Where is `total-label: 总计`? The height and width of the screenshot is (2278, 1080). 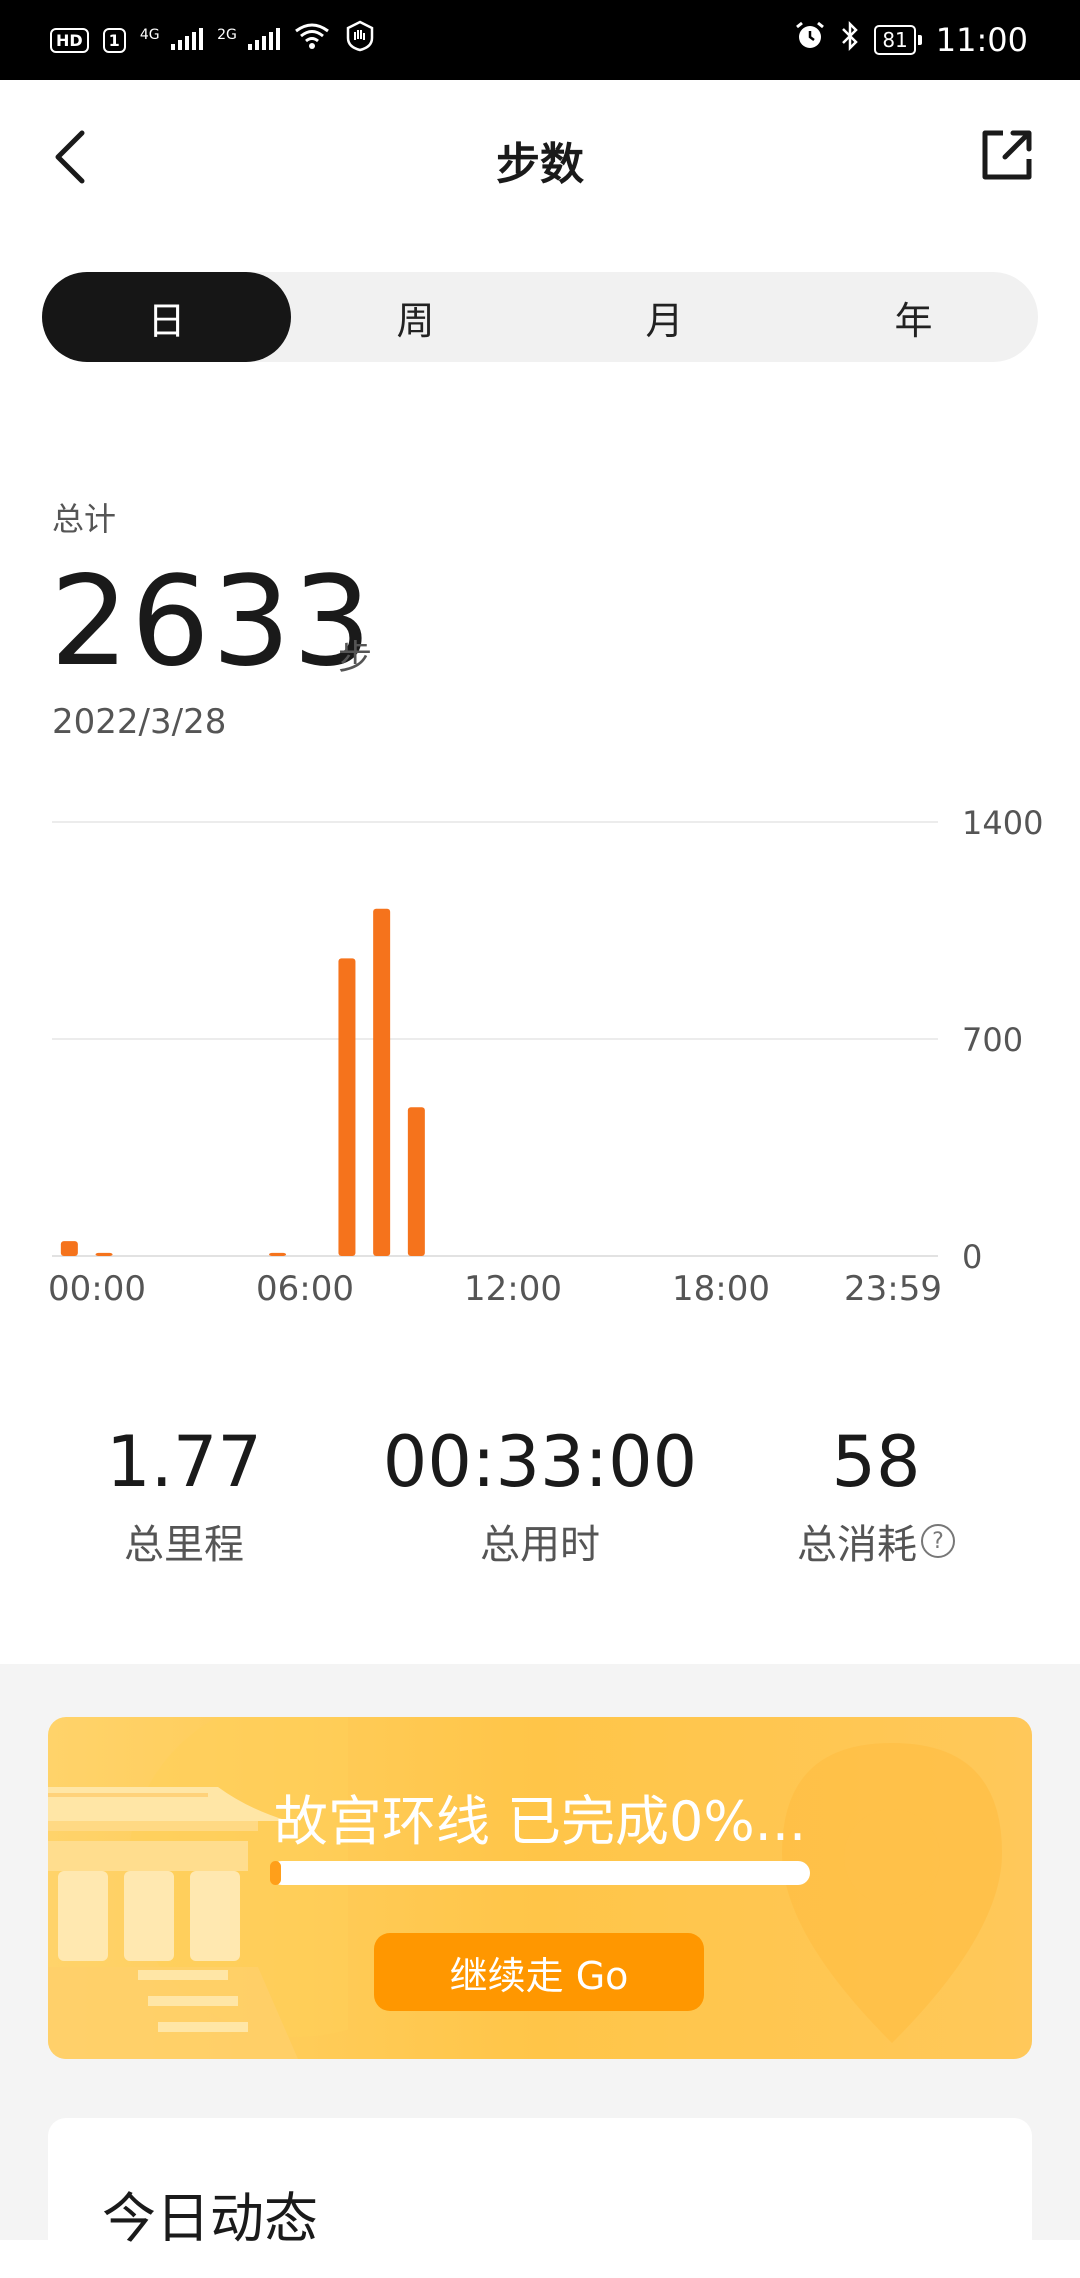
total-label: 总计 is located at coordinates (84, 519).